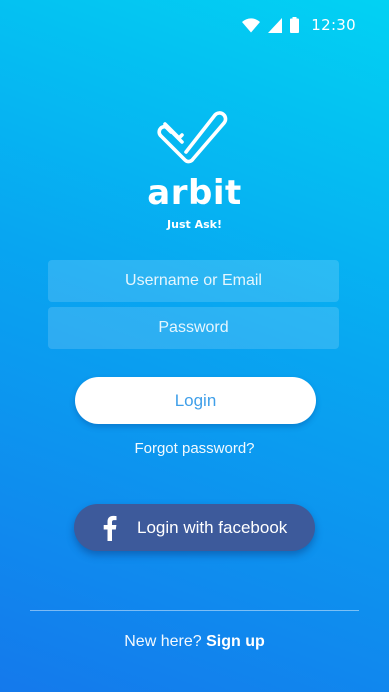 The height and width of the screenshot is (692, 389). I want to click on wifi-icon, so click(251, 25).